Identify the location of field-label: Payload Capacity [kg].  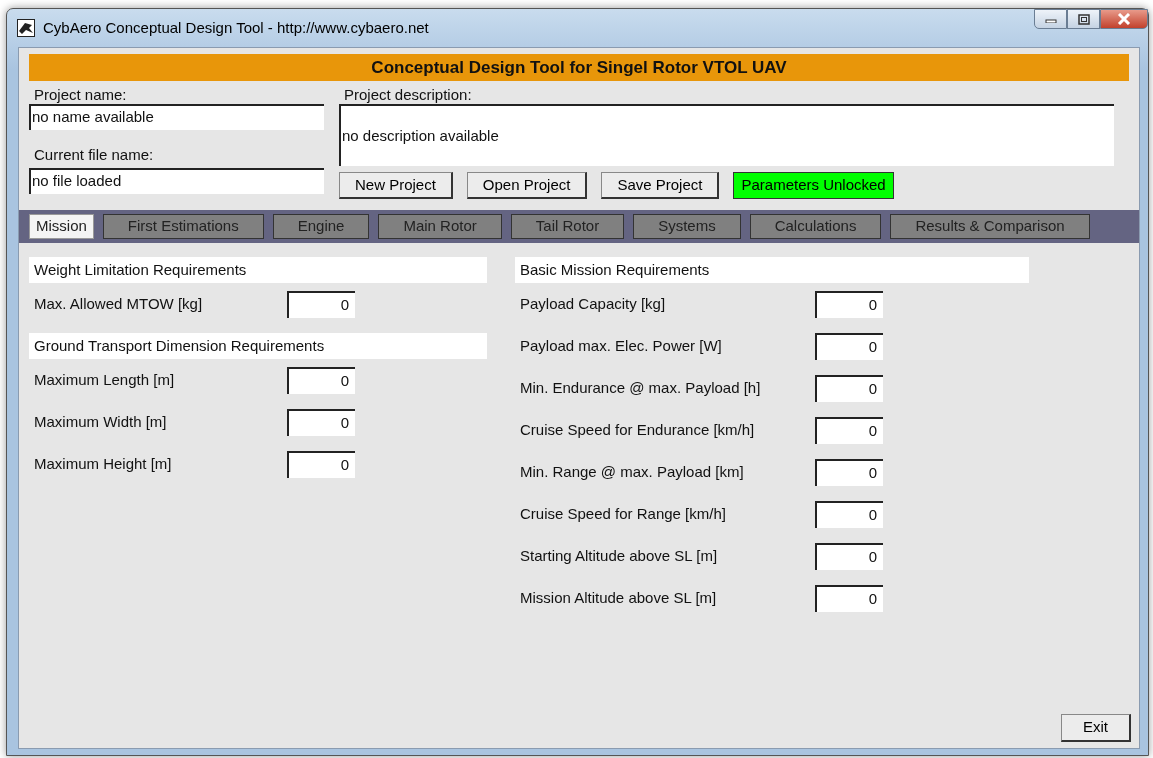
(593, 303).